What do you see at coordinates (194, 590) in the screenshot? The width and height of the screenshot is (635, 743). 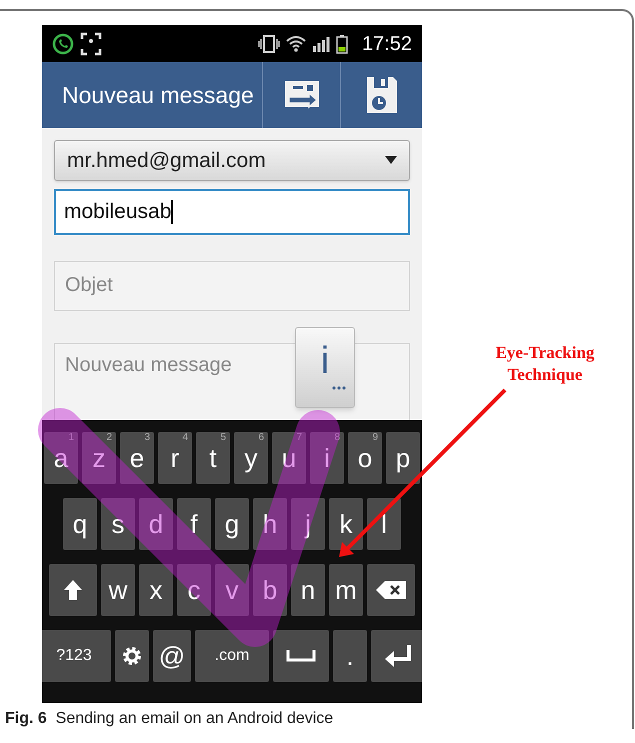 I see `keyboard-key: c` at bounding box center [194, 590].